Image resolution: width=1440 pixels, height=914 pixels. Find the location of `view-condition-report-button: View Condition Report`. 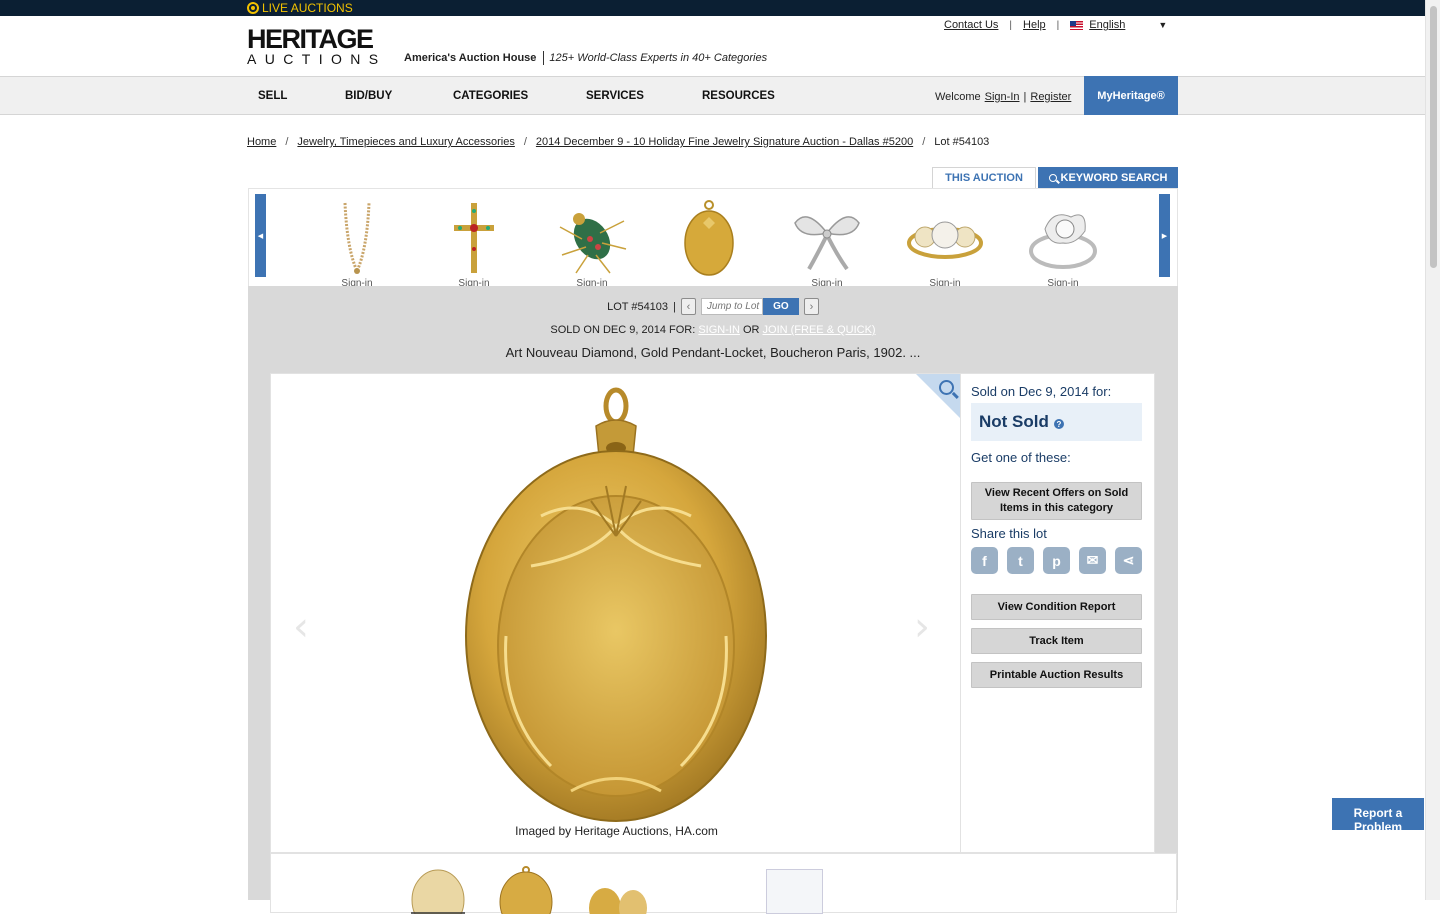

view-condition-report-button: View Condition Report is located at coordinates (1056, 607).